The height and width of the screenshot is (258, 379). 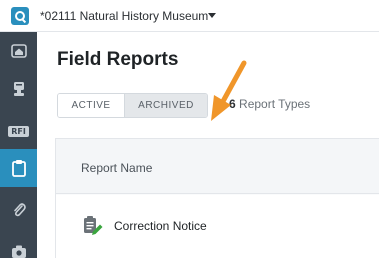 I want to click on report-name-cell: Correction Notice, so click(x=160, y=226).